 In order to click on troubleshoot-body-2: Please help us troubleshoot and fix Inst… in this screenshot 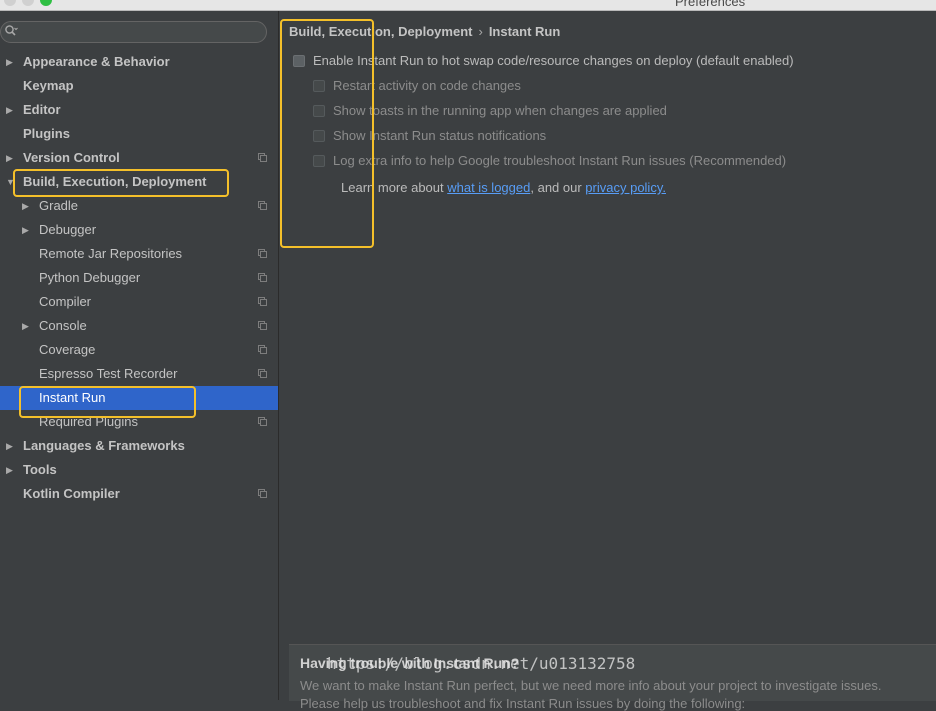, I will do `click(523, 703)`.